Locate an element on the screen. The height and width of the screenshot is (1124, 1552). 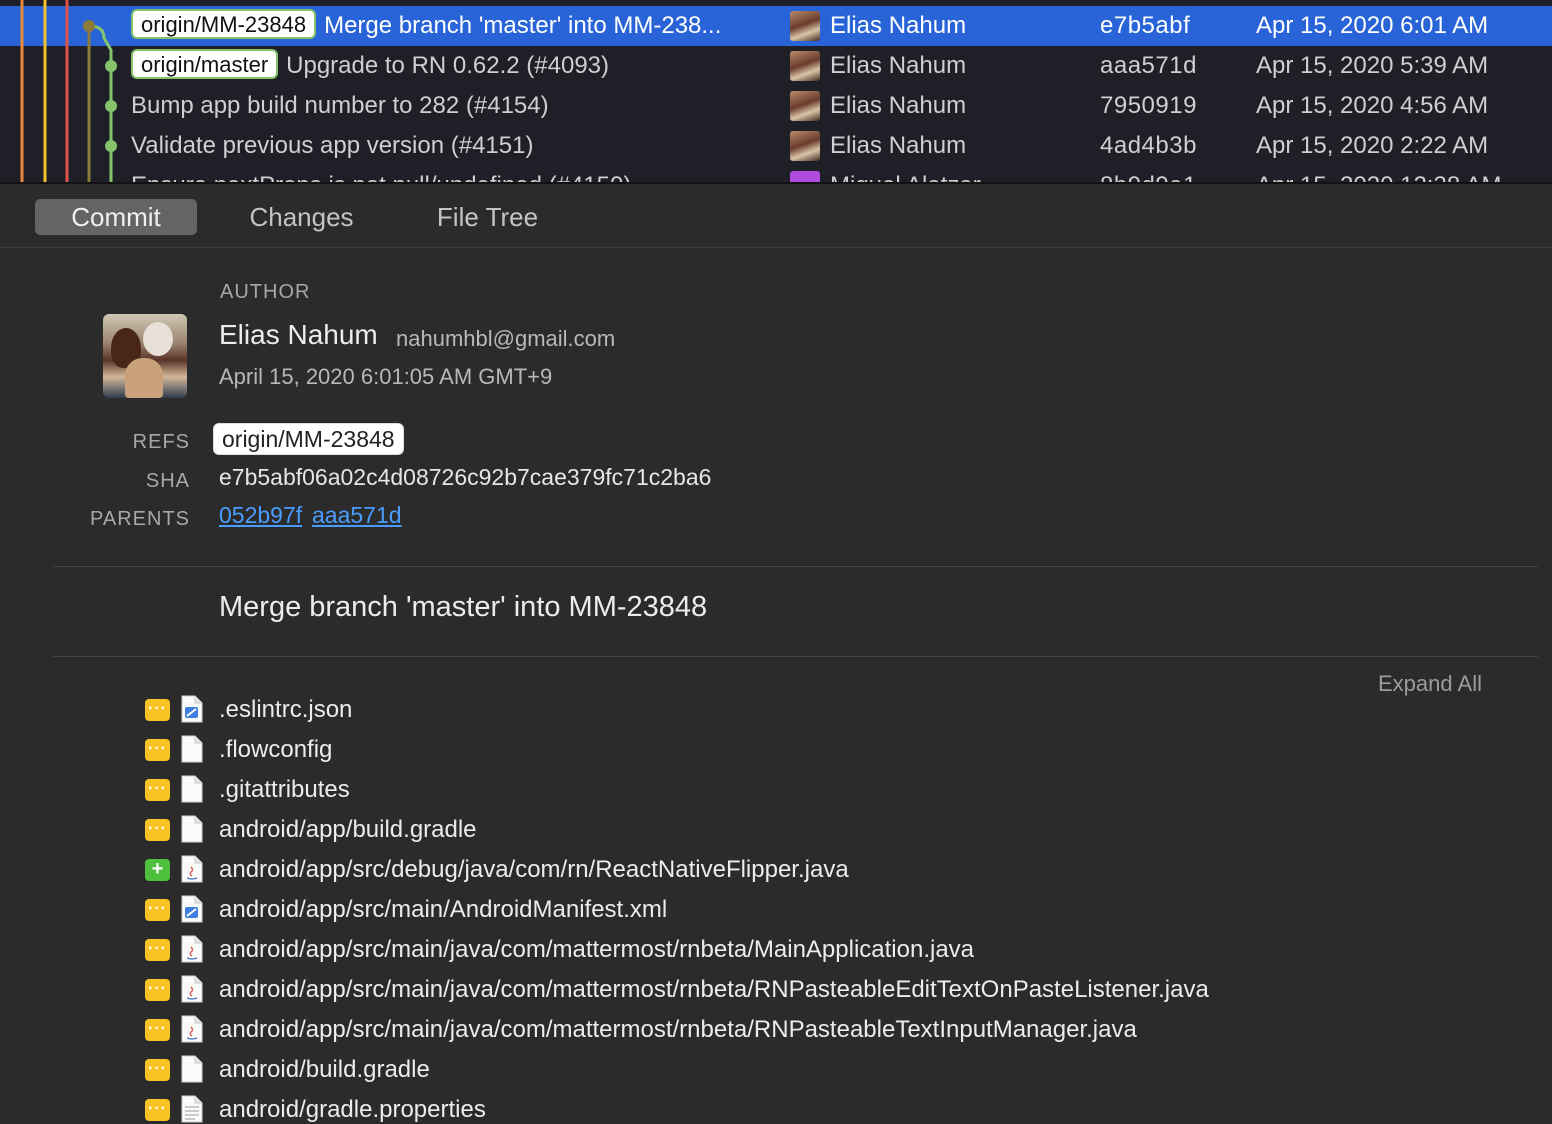
file-row: ··· .gitattributes is located at coordinates (839, 790).